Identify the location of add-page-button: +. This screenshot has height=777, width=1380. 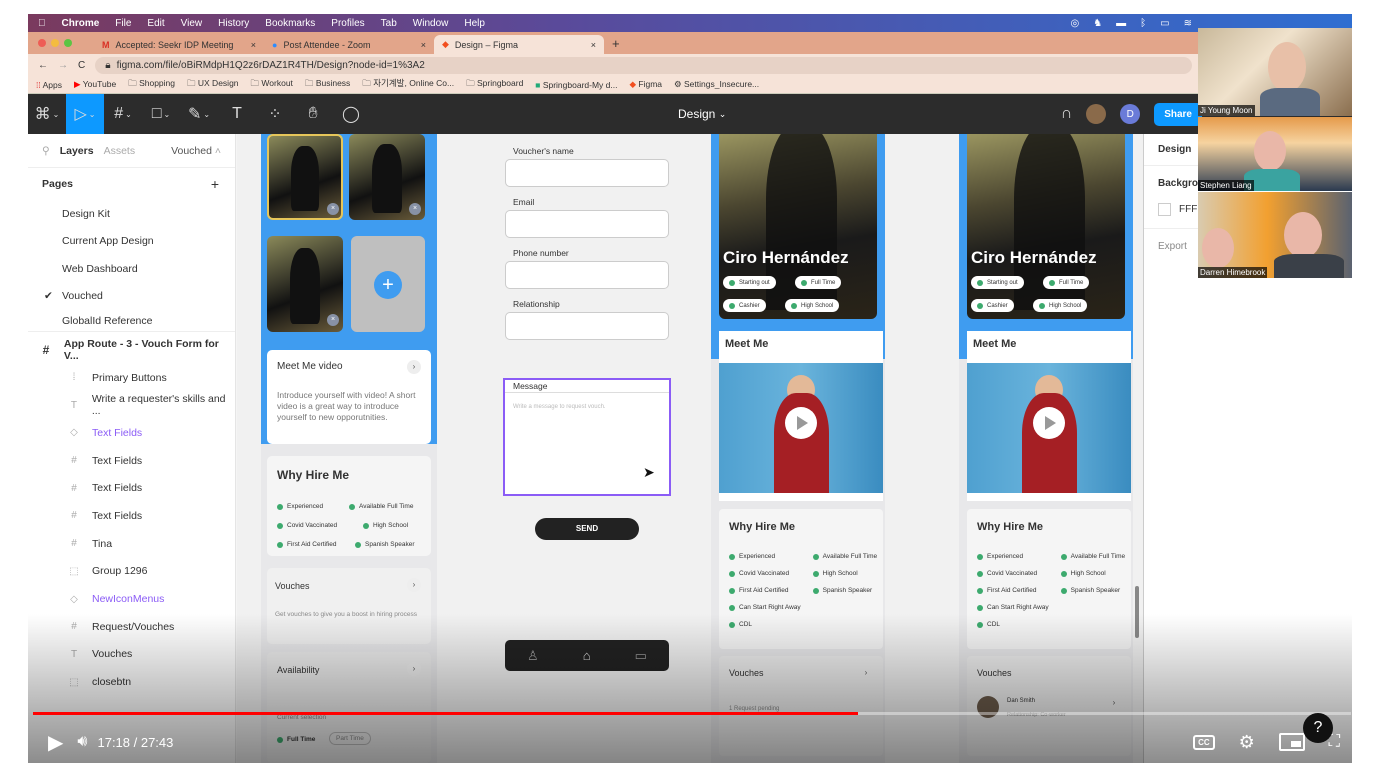
(215, 184).